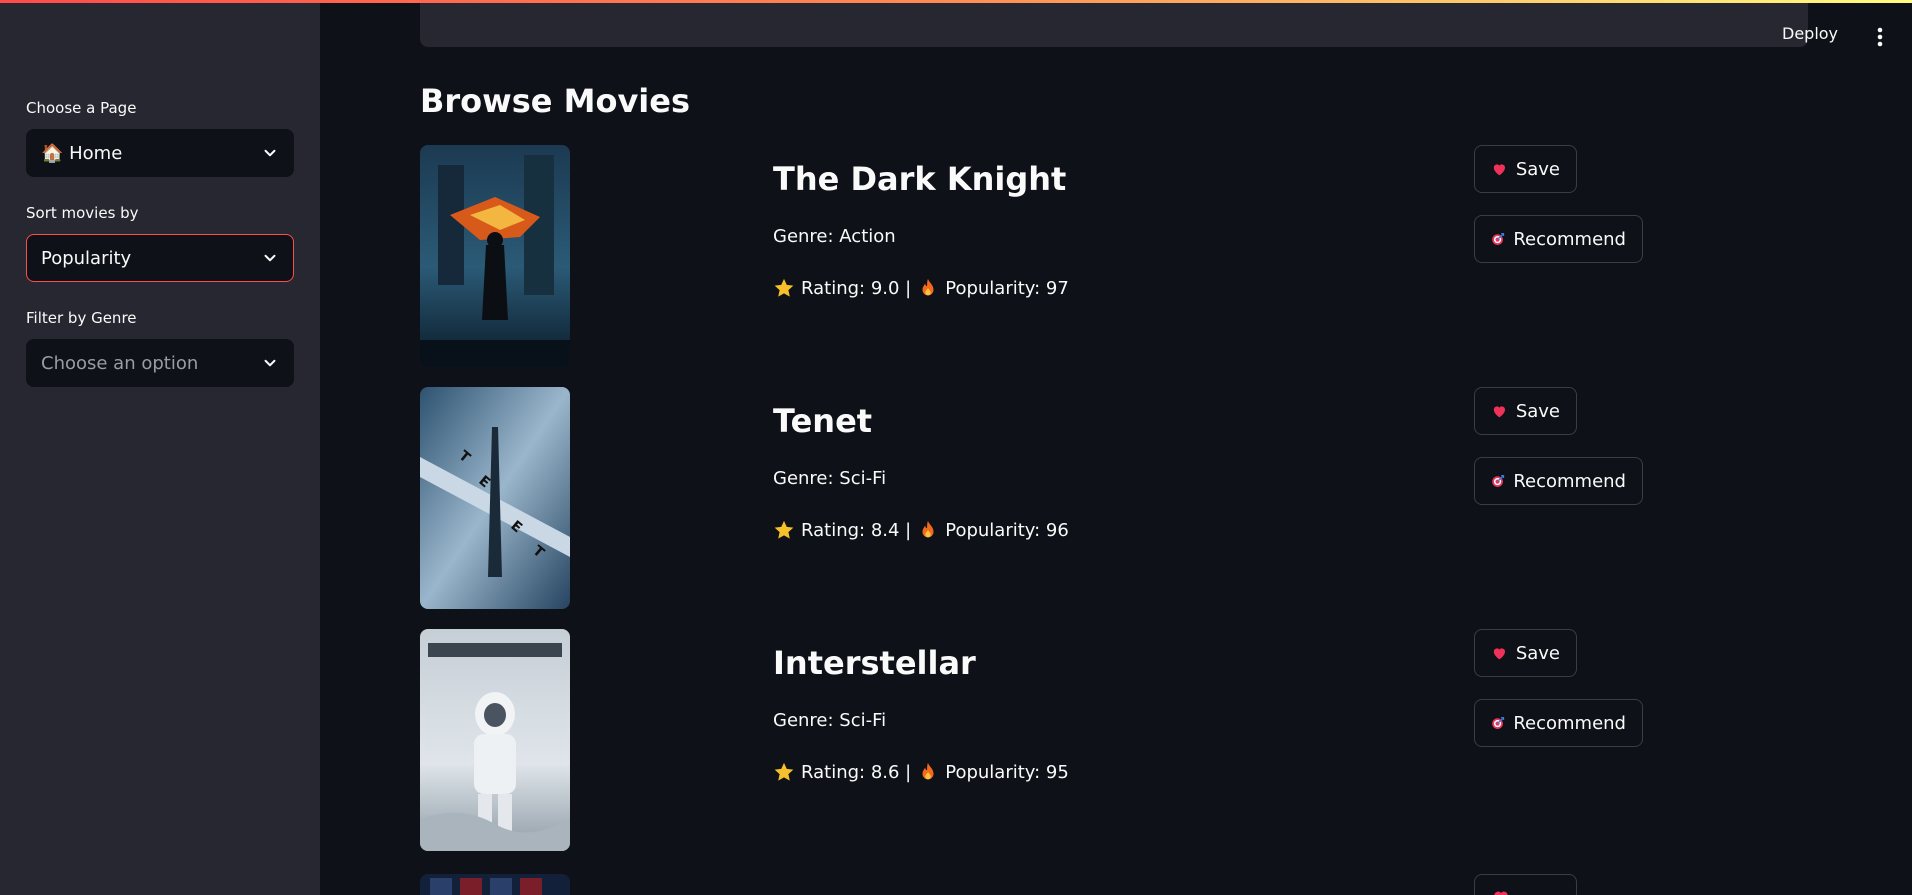  What do you see at coordinates (1880, 37) in the screenshot?
I see `more-options-icon` at bounding box center [1880, 37].